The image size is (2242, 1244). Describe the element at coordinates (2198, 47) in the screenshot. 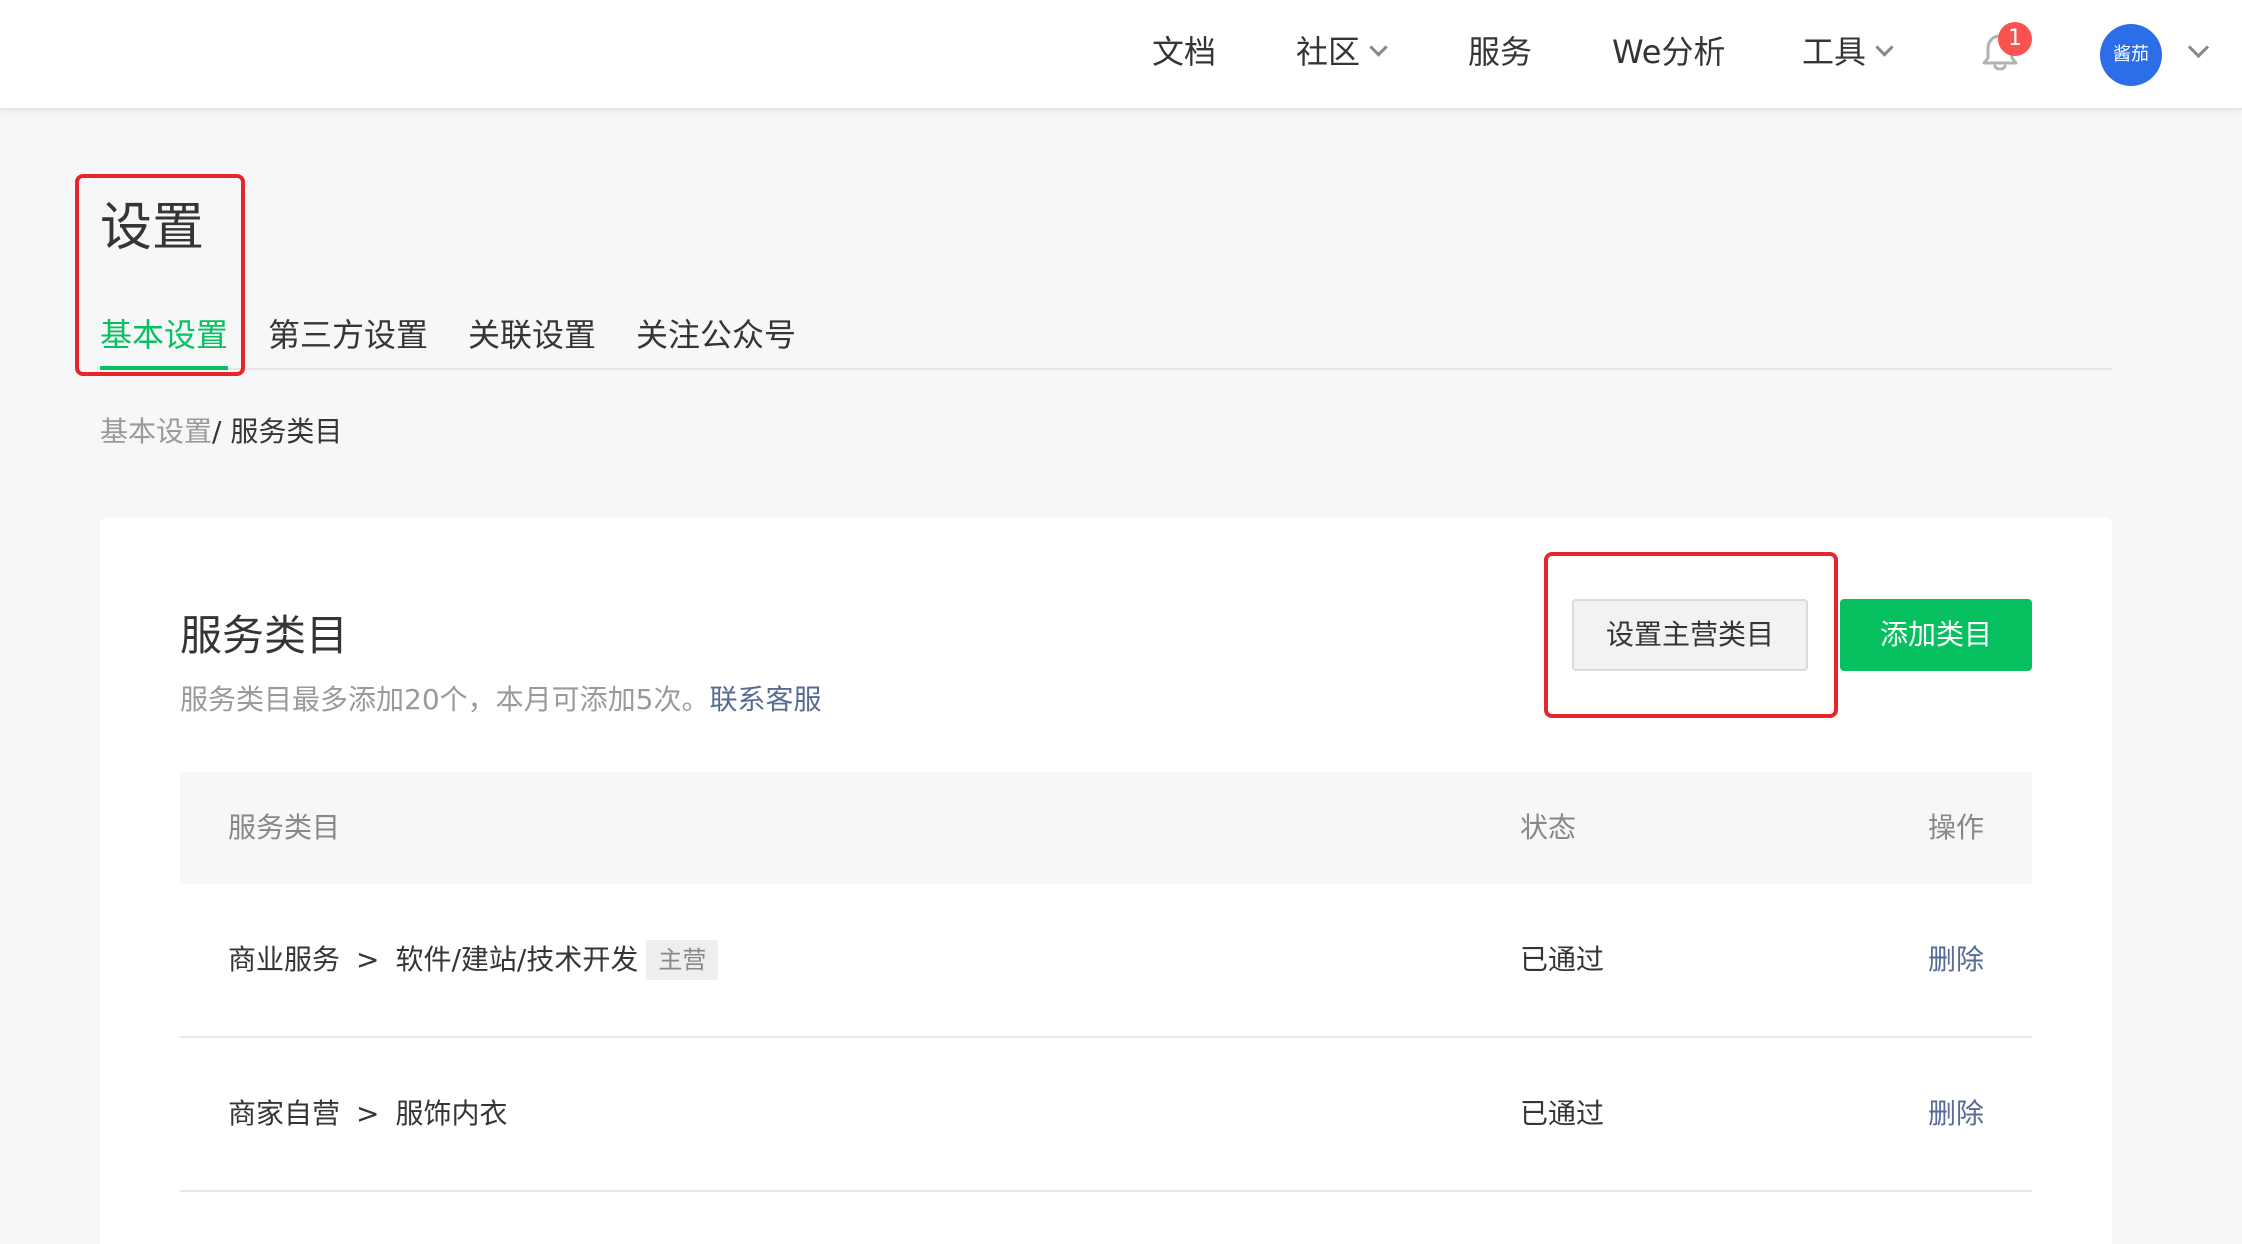

I see `account-chevron-down-icon` at that location.